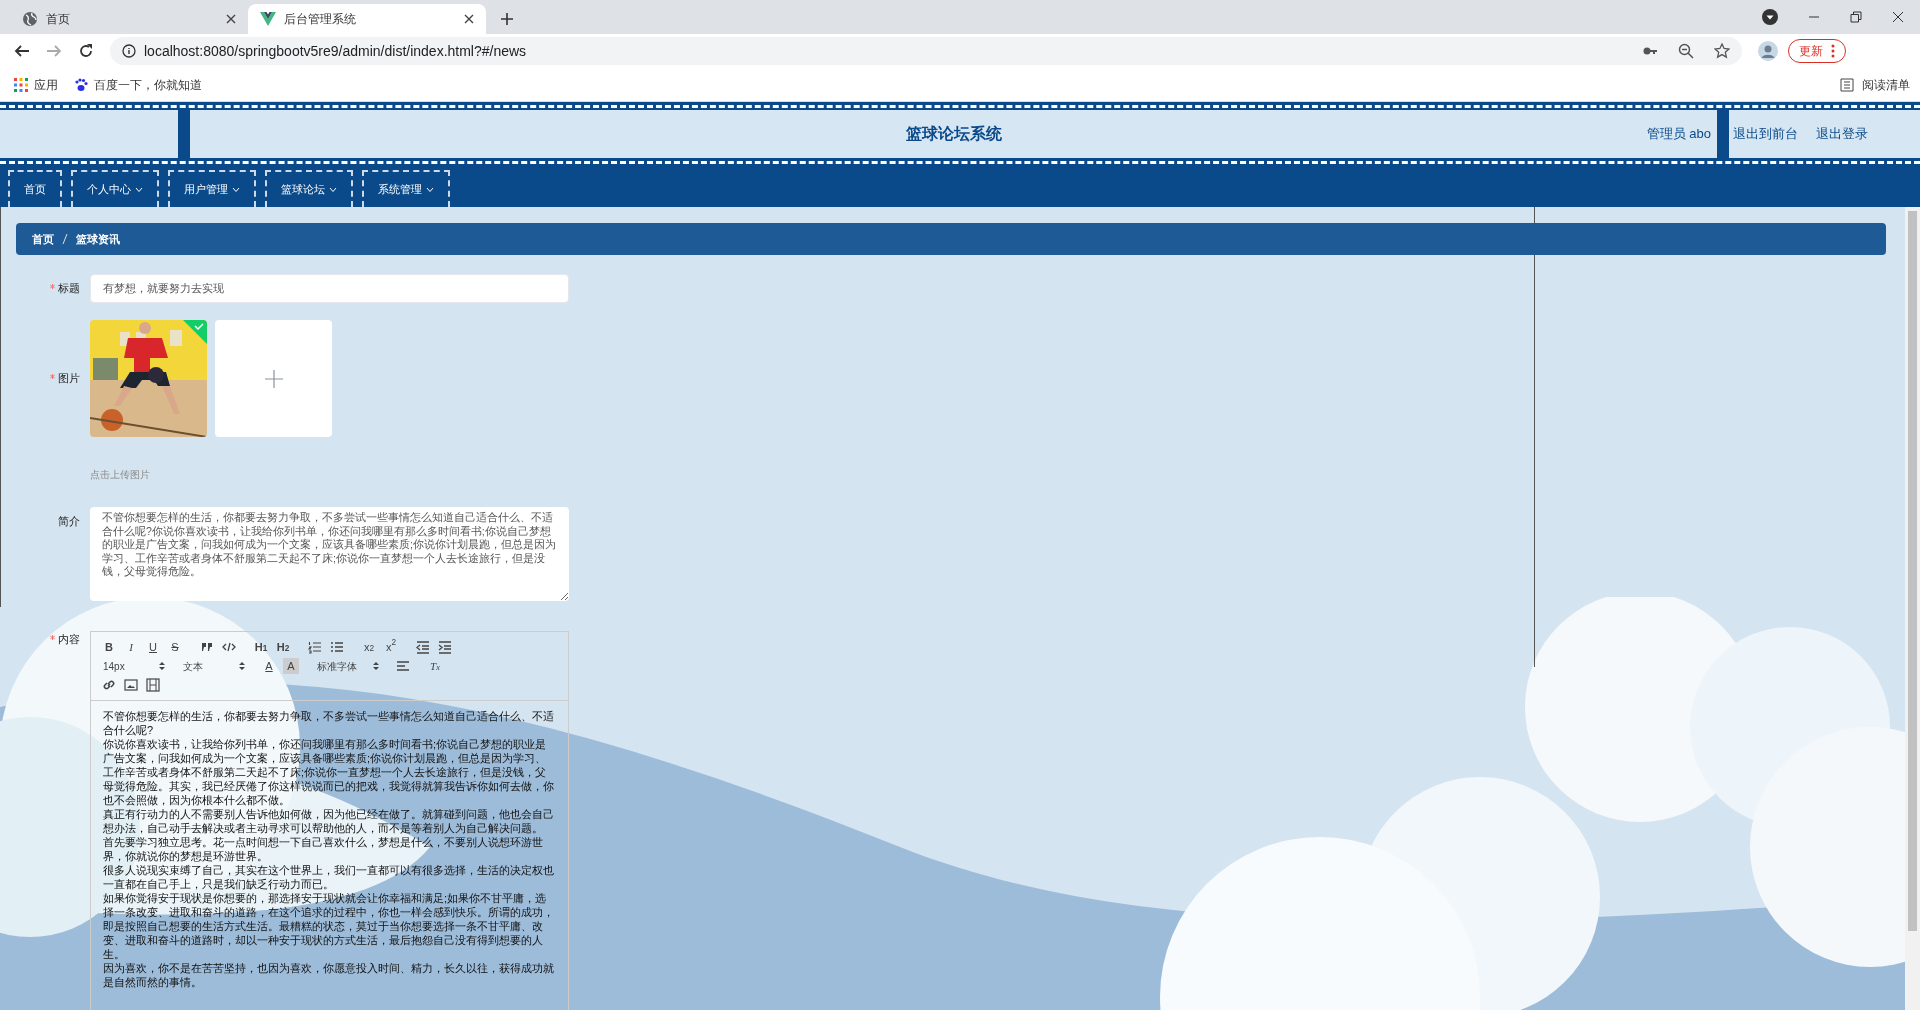 The width and height of the screenshot is (1920, 1010). What do you see at coordinates (1765, 134) in the screenshot?
I see `logout-link: 退出到前台` at bounding box center [1765, 134].